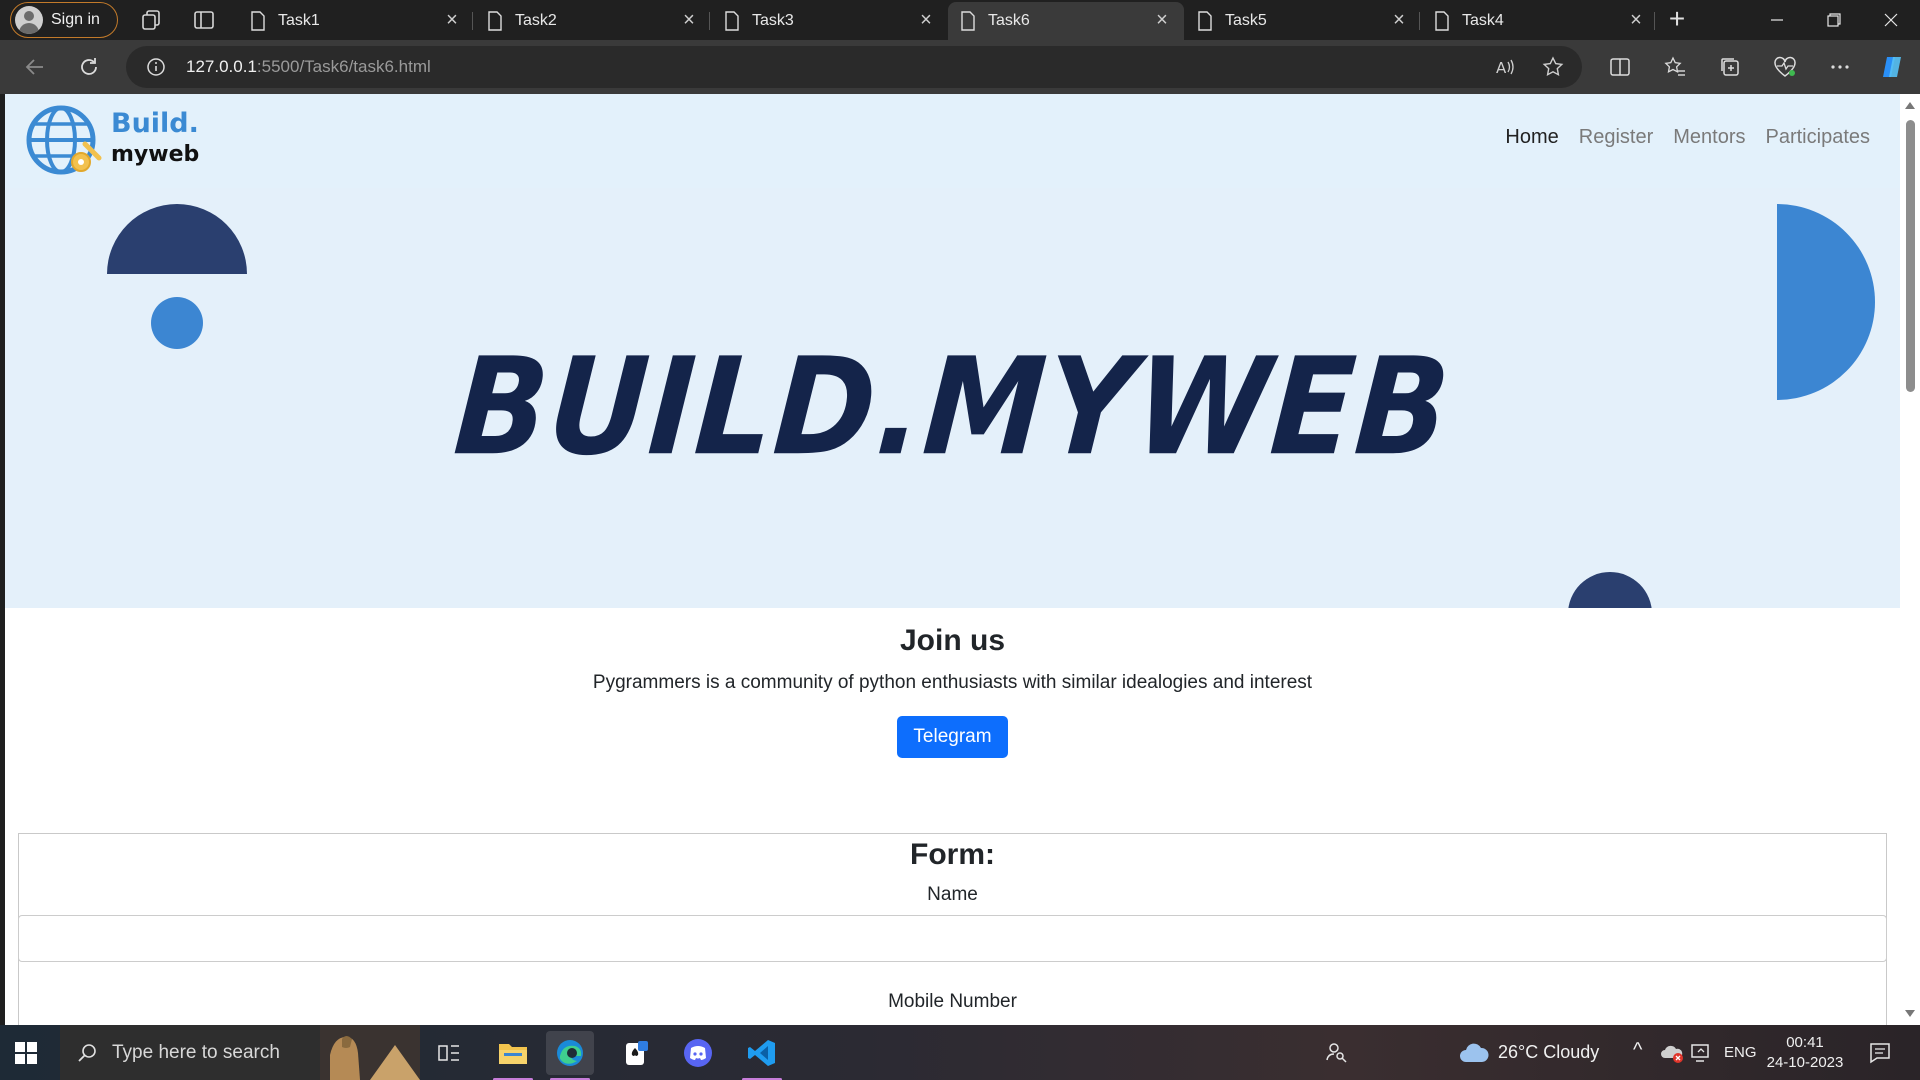  I want to click on telegram-button: Telegram, so click(952, 737).